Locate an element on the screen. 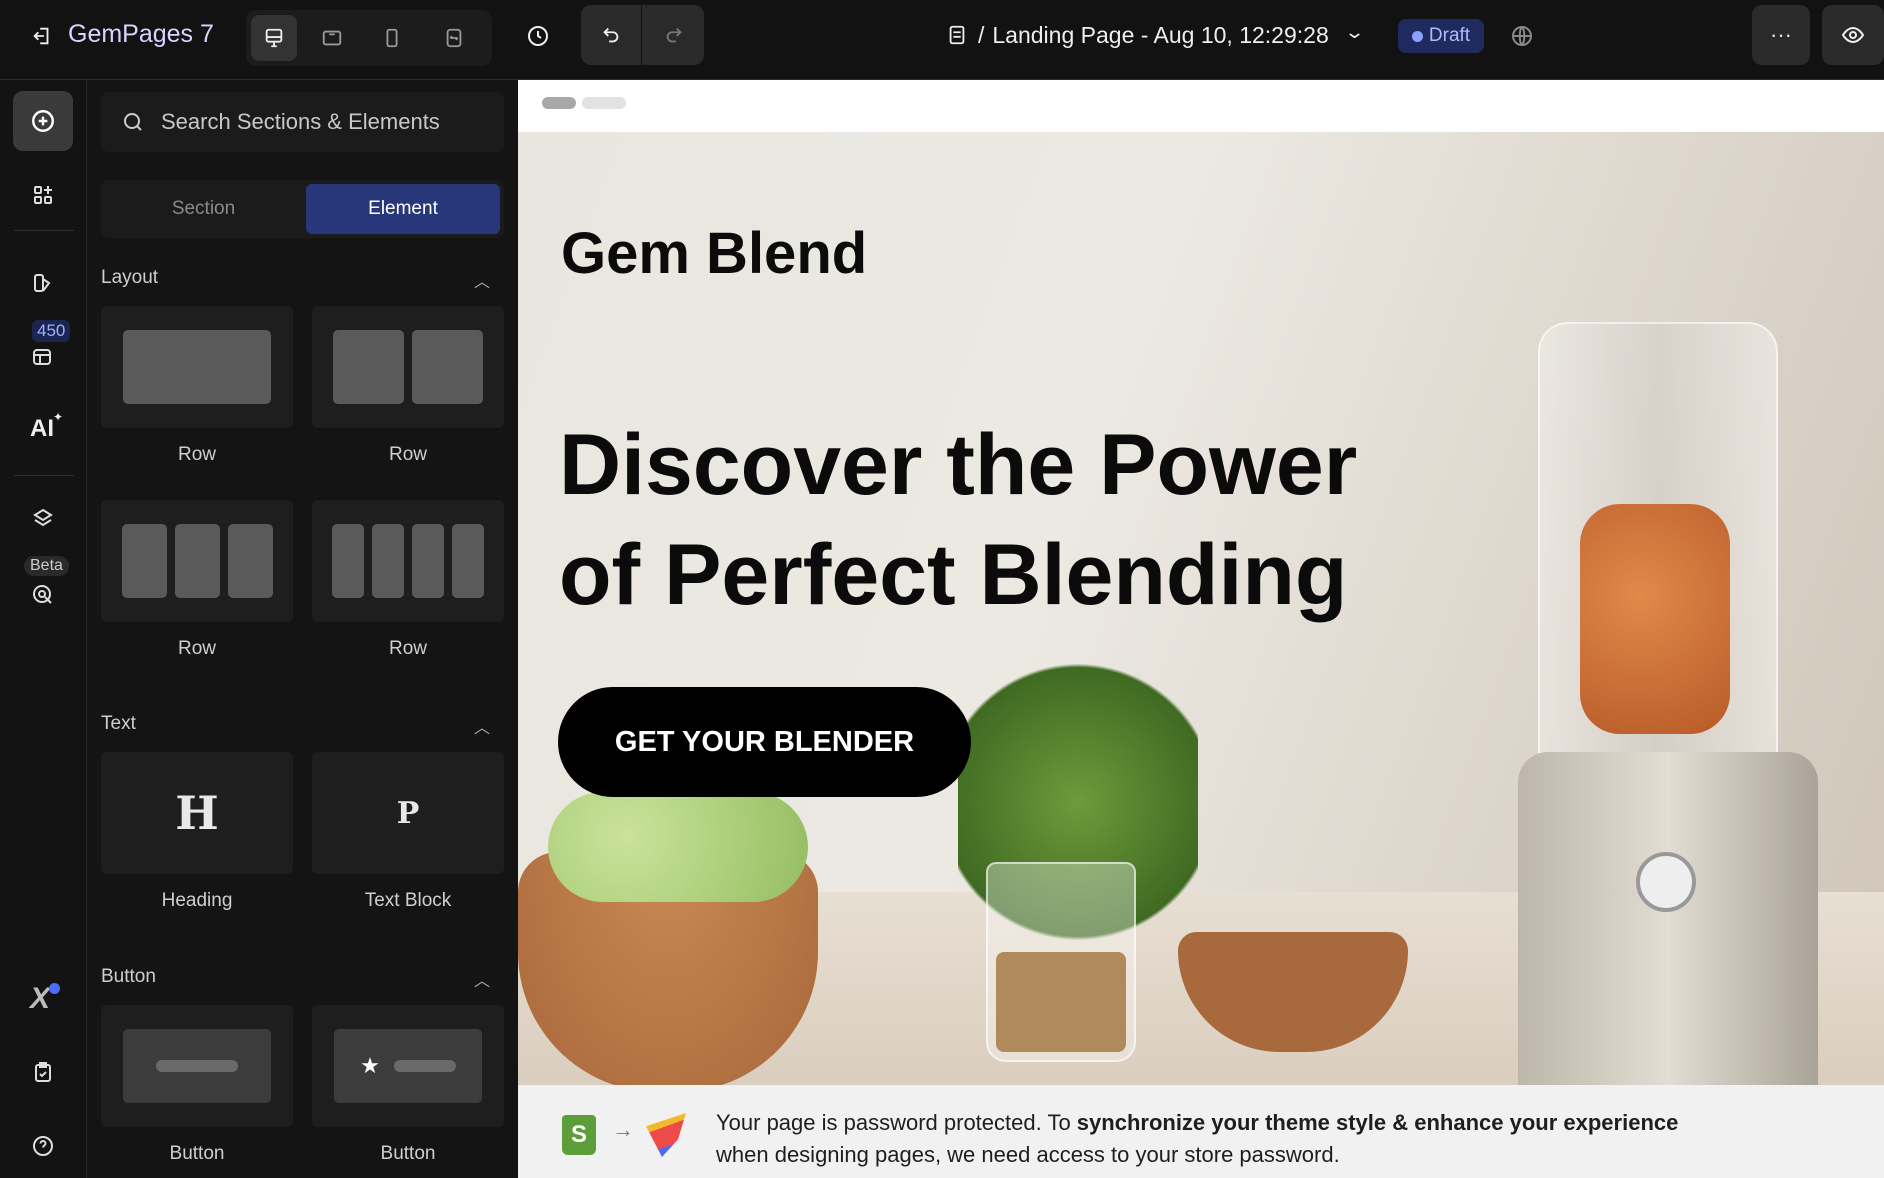  undo-icon is located at coordinates (611, 35).